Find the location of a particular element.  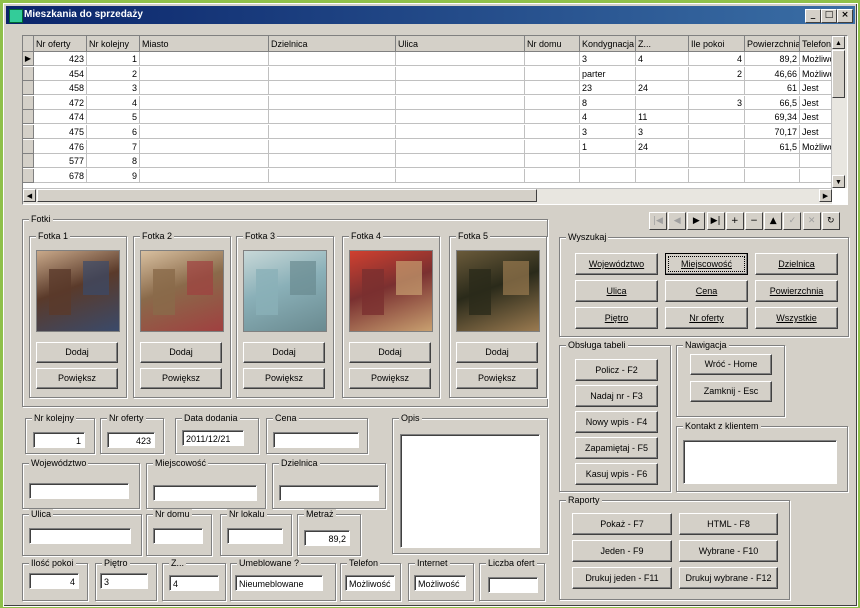

table-cell: 5 is located at coordinates (113, 117).